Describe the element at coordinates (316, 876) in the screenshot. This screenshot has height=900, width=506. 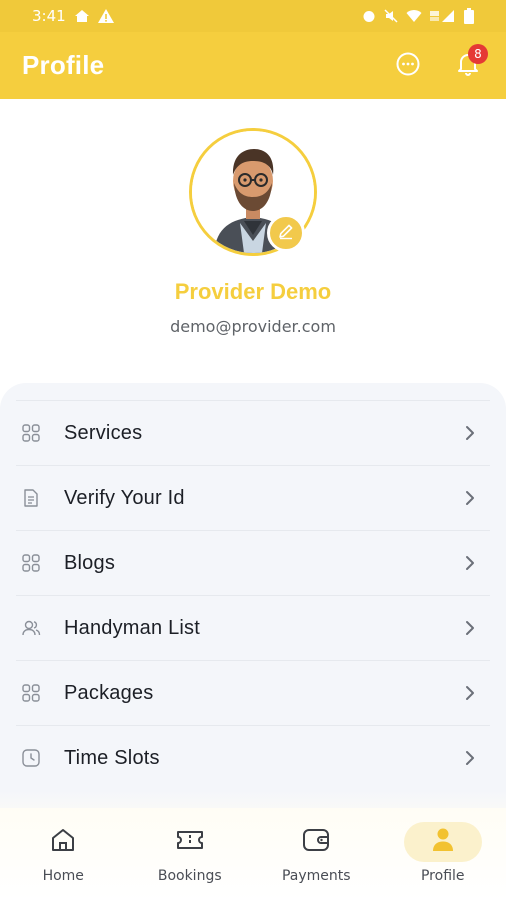
I see `nav-label: Payments` at that location.